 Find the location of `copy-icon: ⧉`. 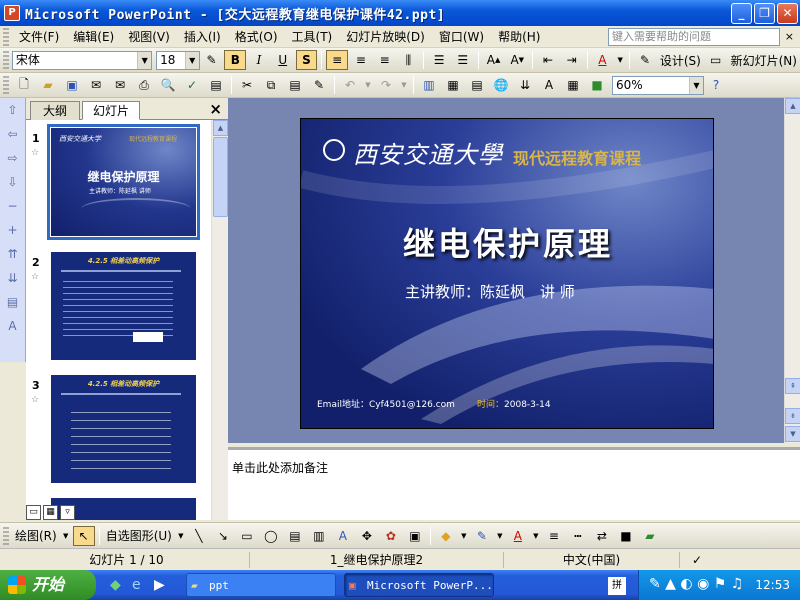

copy-icon: ⧉ is located at coordinates (271, 85).